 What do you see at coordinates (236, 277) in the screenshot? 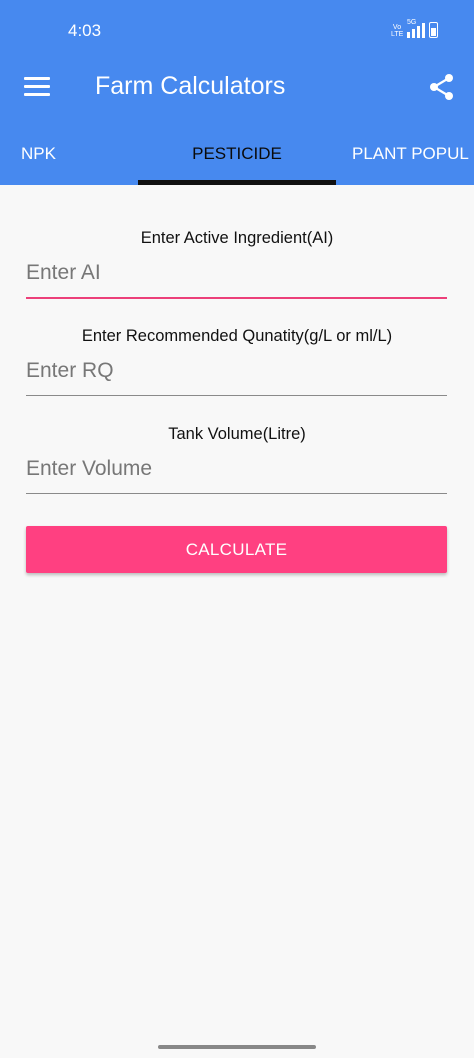
I see `ai-input` at bounding box center [236, 277].